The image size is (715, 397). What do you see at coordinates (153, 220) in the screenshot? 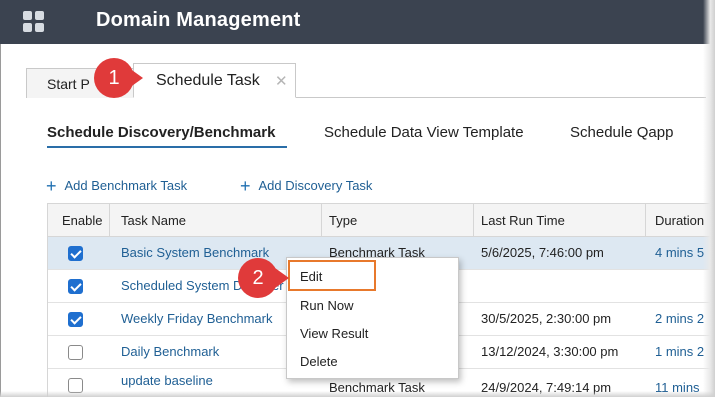
I see `column-header-task-name: Task Name` at bounding box center [153, 220].